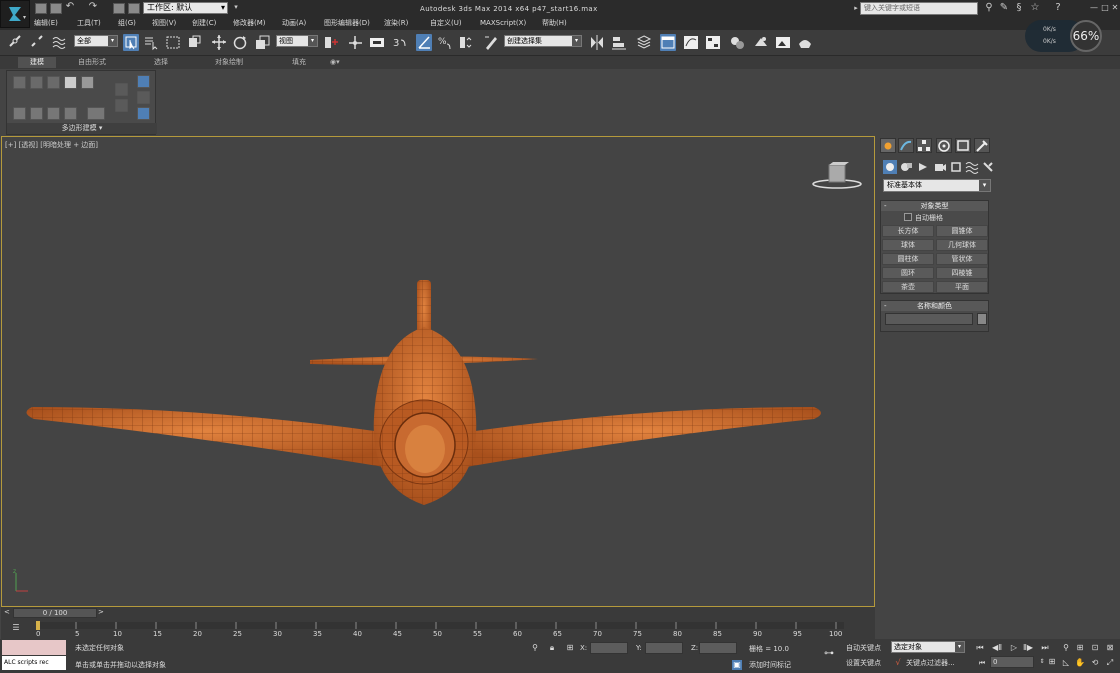 This screenshot has width=1120, height=673. What do you see at coordinates (1080, 663) in the screenshot?
I see `pan-view-icon: ✋` at bounding box center [1080, 663].